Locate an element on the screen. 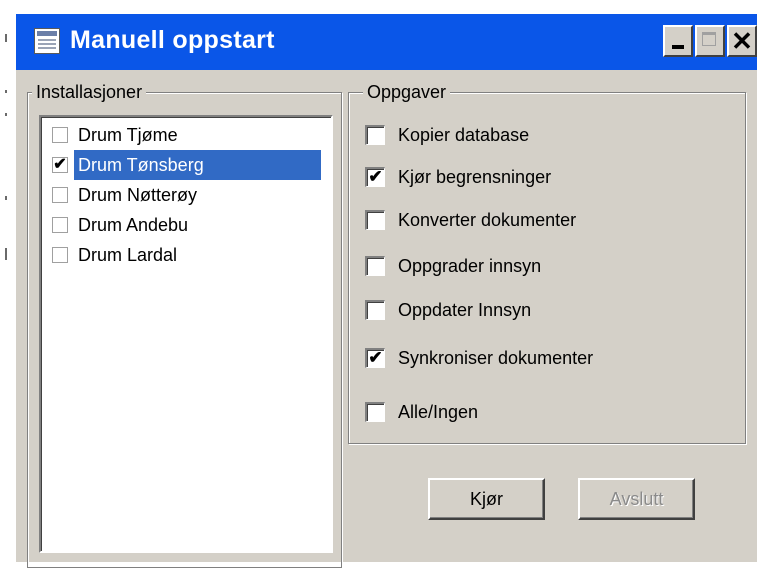 The width and height of the screenshot is (757, 568). list-item-drum-notteroy: Drum Nøtterøy is located at coordinates (182, 195).